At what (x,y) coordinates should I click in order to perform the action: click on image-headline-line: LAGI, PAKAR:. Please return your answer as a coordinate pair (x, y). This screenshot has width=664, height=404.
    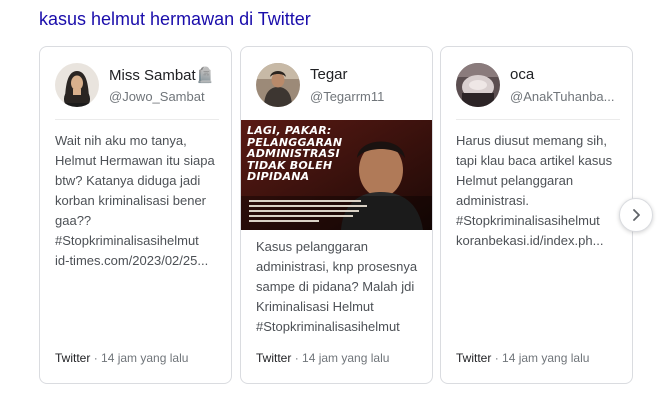
    Looking at the image, I should click on (289, 130).